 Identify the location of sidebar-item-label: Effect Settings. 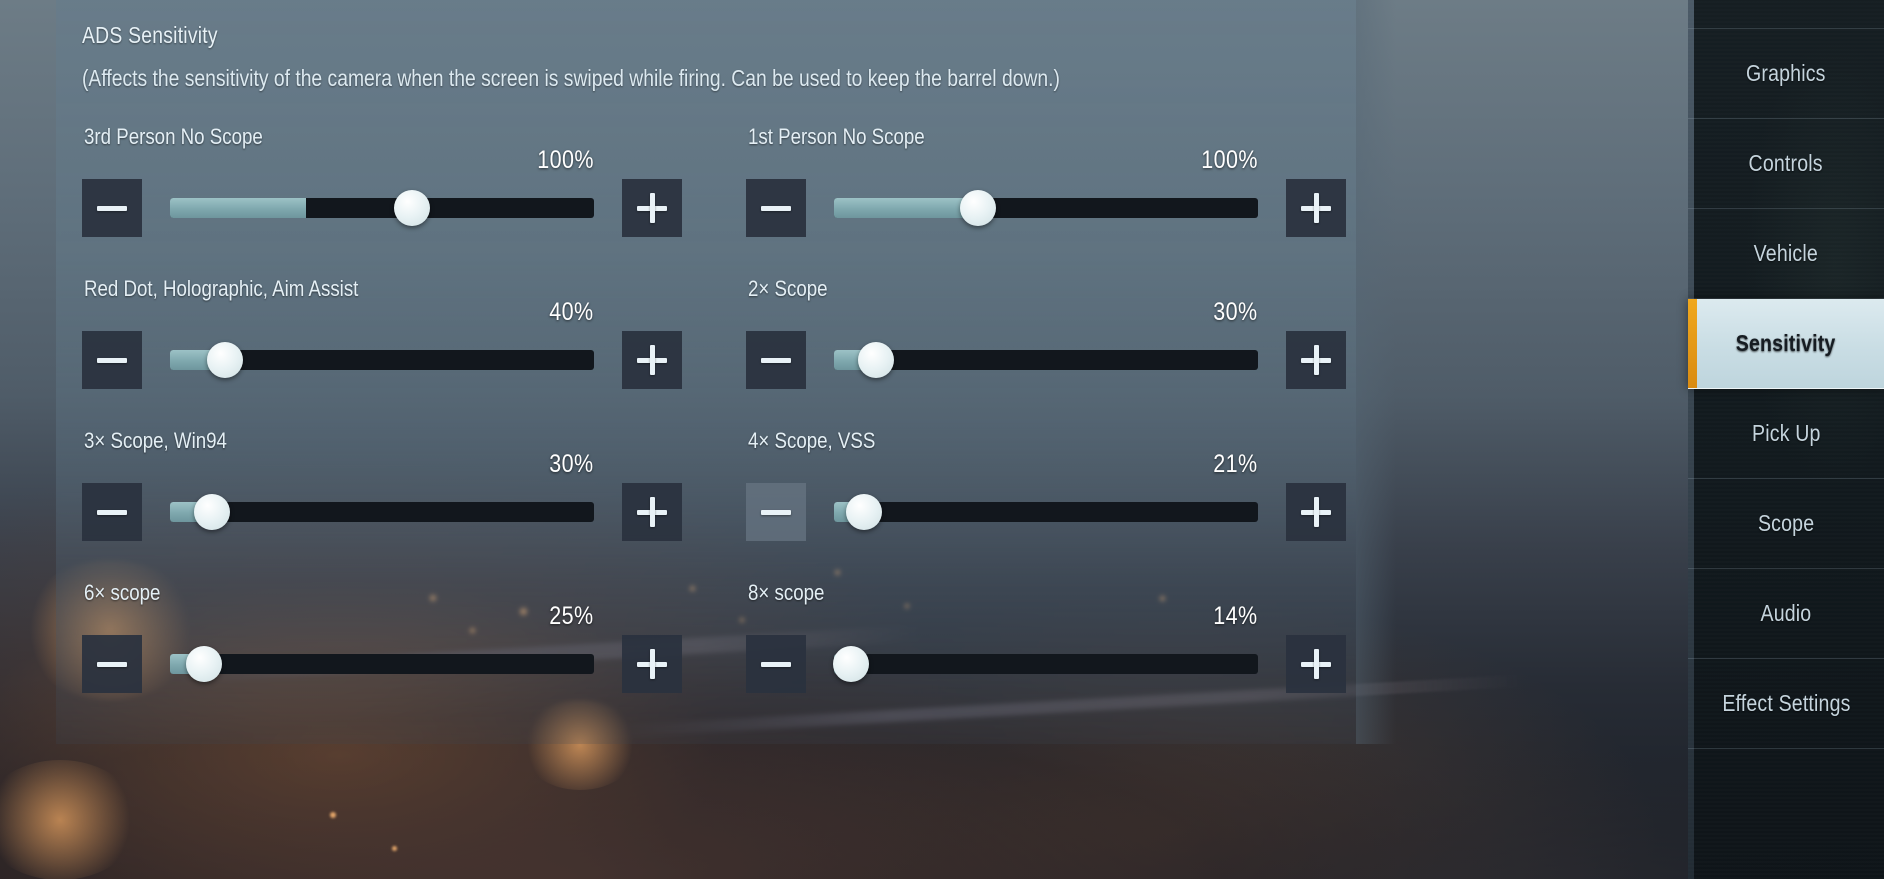
(1786, 703).